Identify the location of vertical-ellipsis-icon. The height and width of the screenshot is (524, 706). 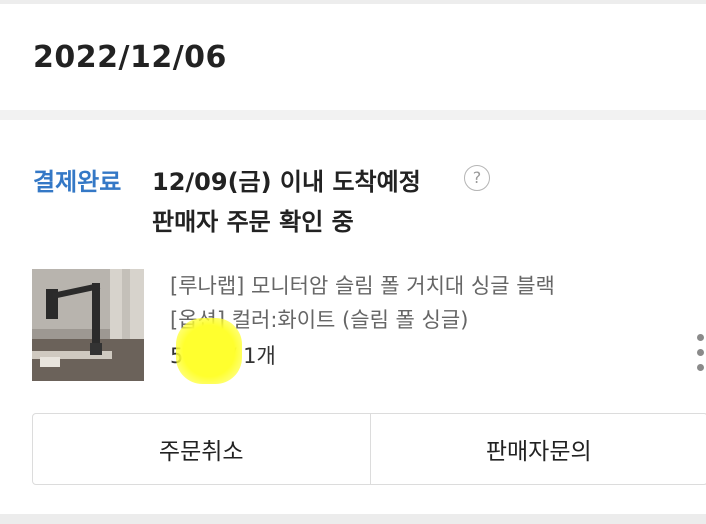
(700, 352).